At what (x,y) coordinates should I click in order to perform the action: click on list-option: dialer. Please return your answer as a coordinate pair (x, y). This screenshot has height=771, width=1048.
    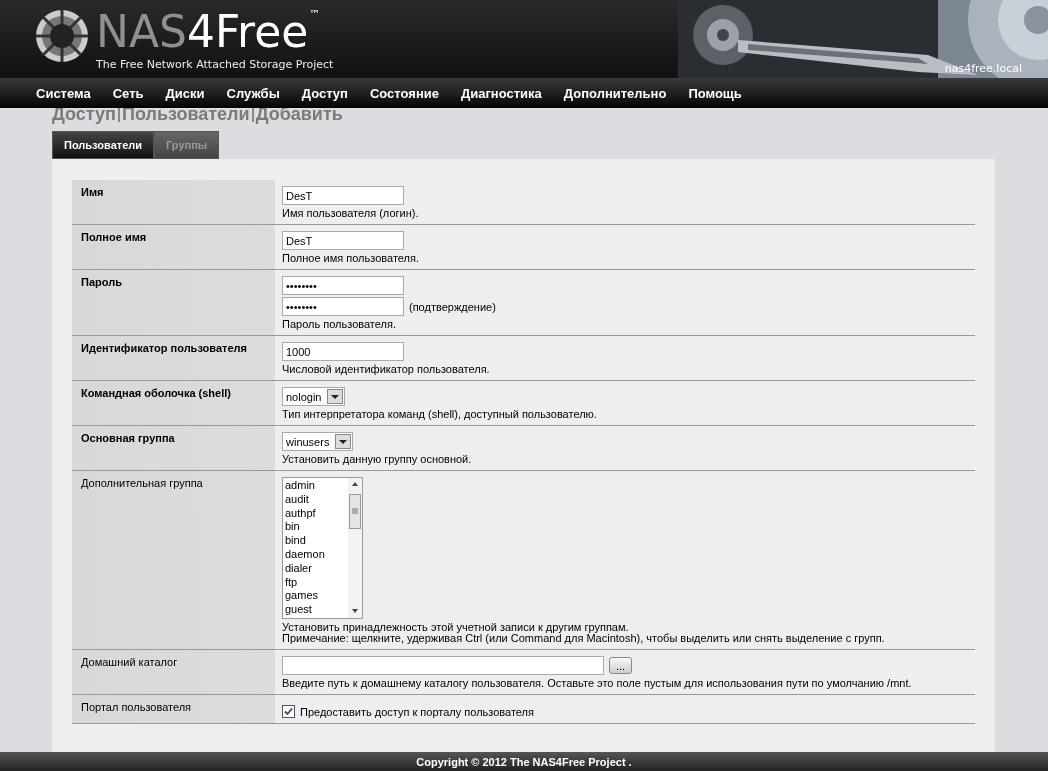
    Looking at the image, I should click on (315, 568).